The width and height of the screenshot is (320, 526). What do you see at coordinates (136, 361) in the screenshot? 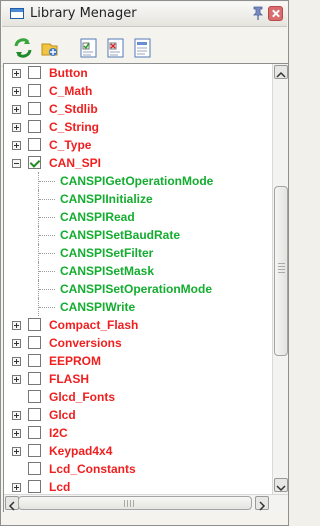
I see `tree-item: EEPROM` at bounding box center [136, 361].